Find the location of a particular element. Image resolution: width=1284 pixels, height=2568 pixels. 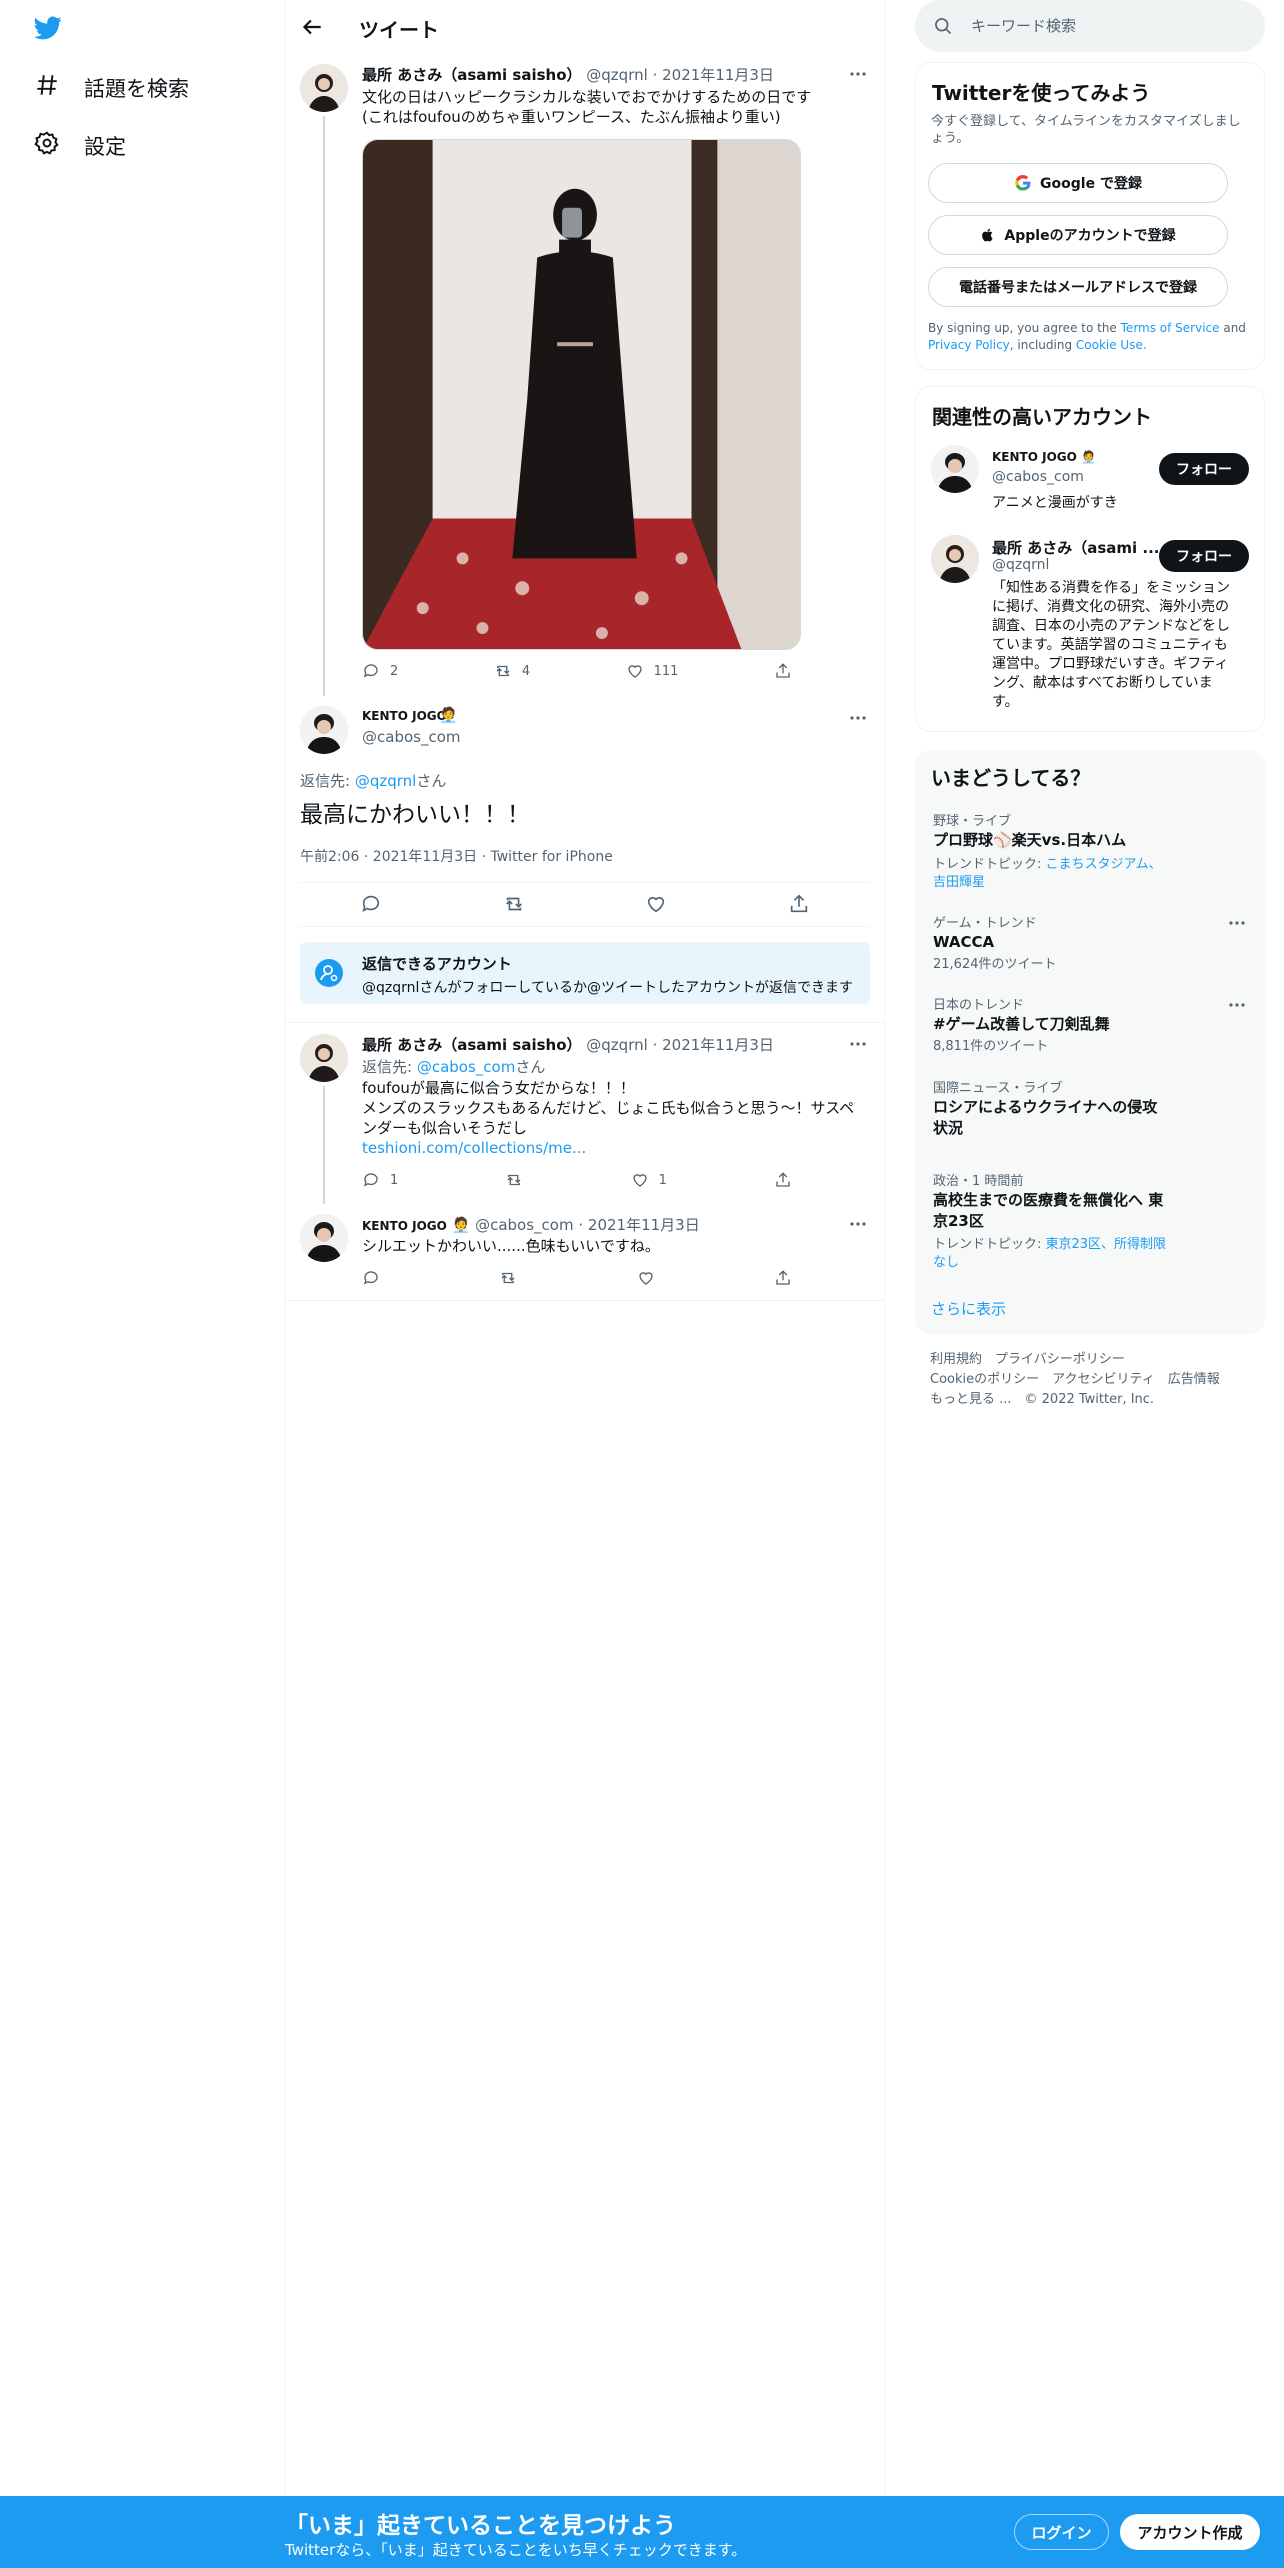

search-input is located at coordinates (1111, 26).